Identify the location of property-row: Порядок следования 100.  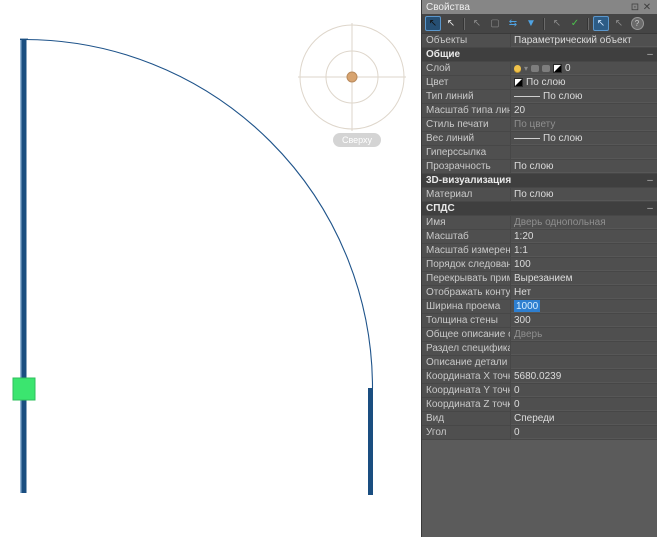
(539, 265).